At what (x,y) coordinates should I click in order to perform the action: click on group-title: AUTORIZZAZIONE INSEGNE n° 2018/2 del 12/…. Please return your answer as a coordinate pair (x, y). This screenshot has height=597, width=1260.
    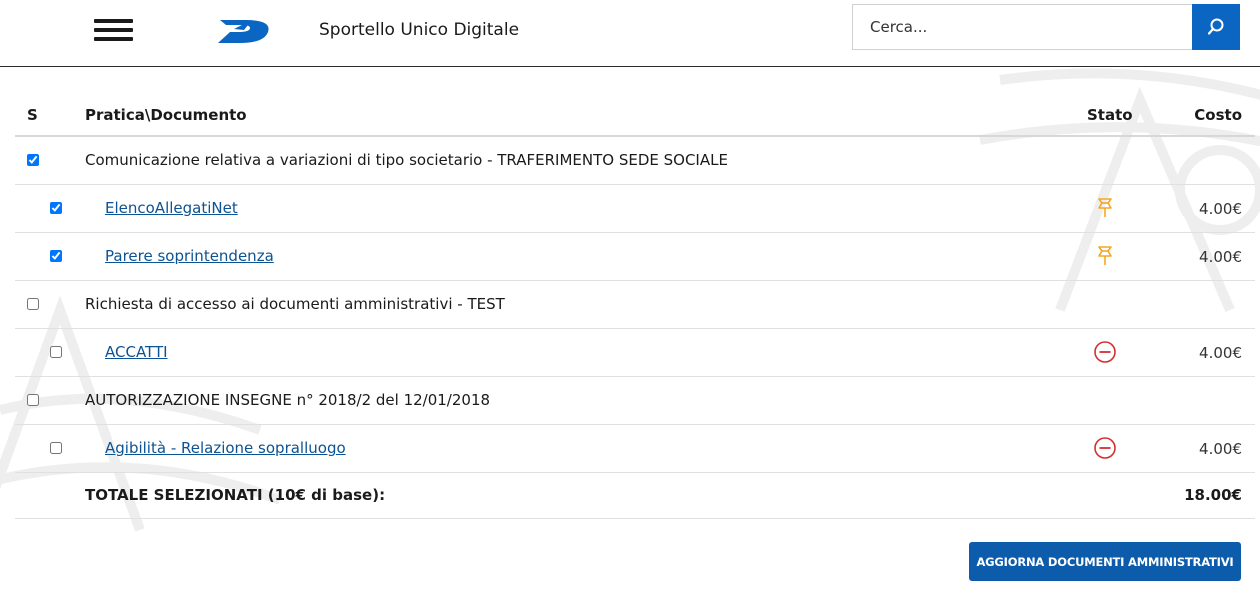
    Looking at the image, I should click on (288, 400).